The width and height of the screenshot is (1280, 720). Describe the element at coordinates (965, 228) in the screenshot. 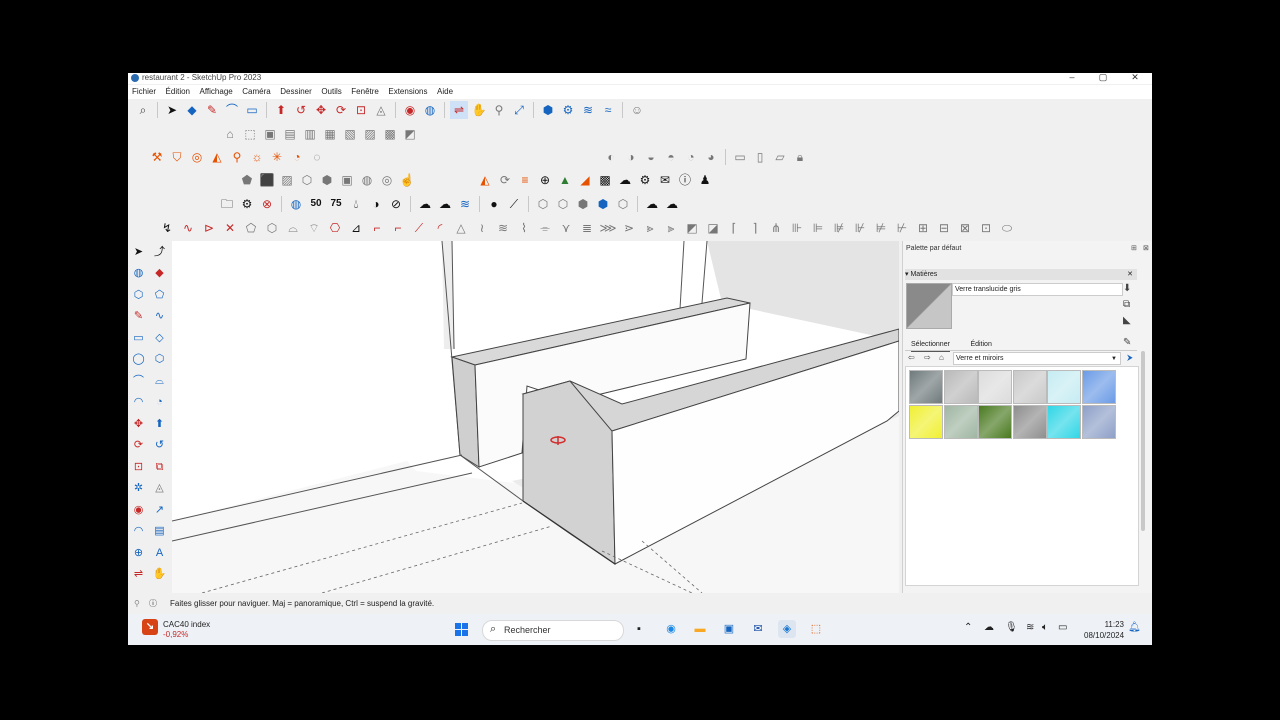

I see `sweep-icon-24: ⊠` at that location.